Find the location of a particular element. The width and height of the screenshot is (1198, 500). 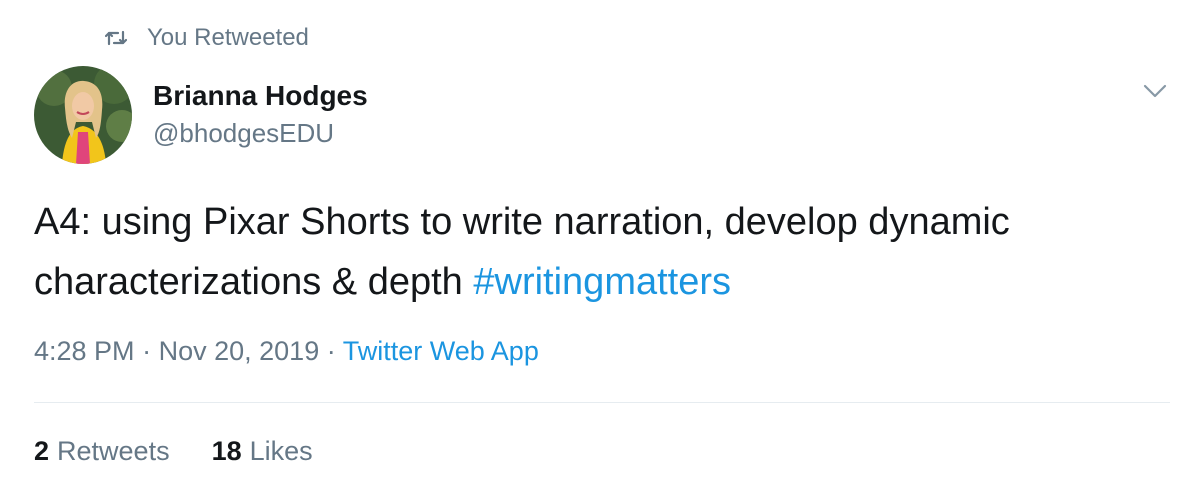

retweet-context: You Retweeted is located at coordinates (207, 38).